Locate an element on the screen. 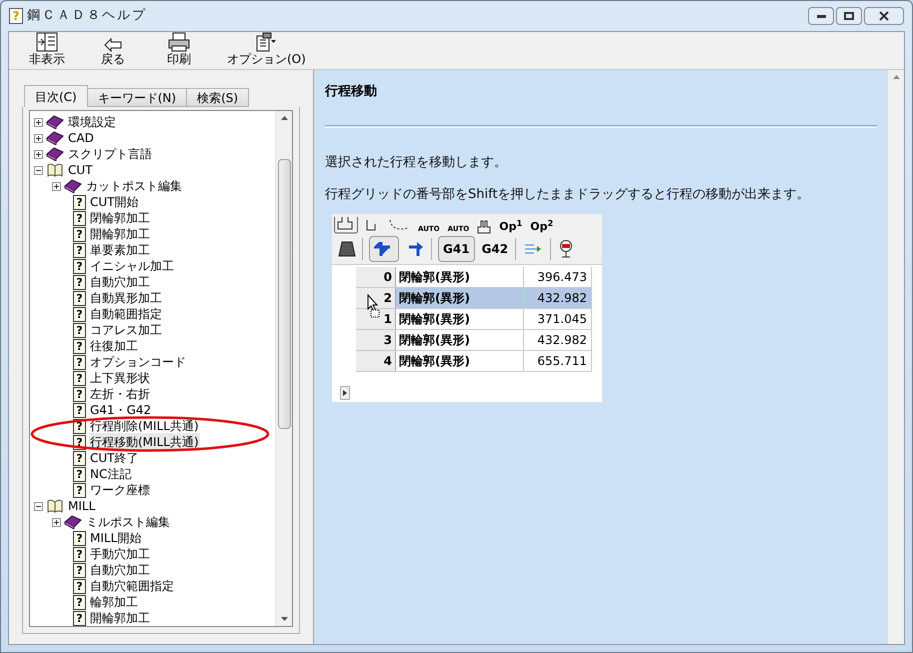 The width and height of the screenshot is (913, 653). toggle-button: G41 is located at coordinates (456, 249).